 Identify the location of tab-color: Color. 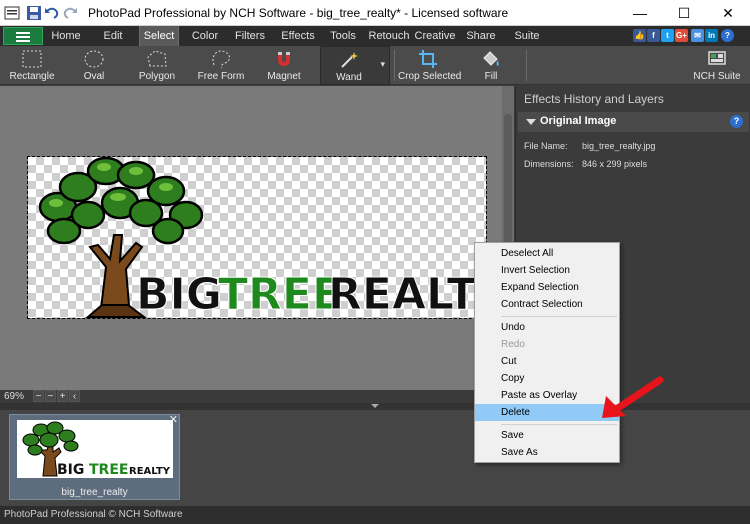
(205, 36).